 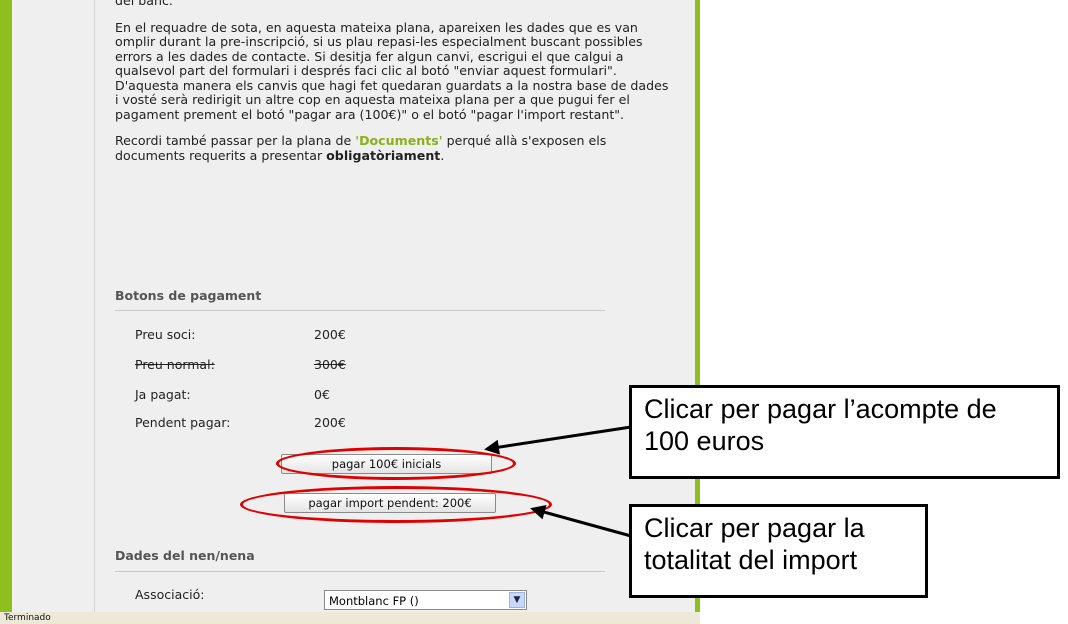 I want to click on callout-full-payment: Clicar per pagar la totalitat del import, so click(x=778, y=551).